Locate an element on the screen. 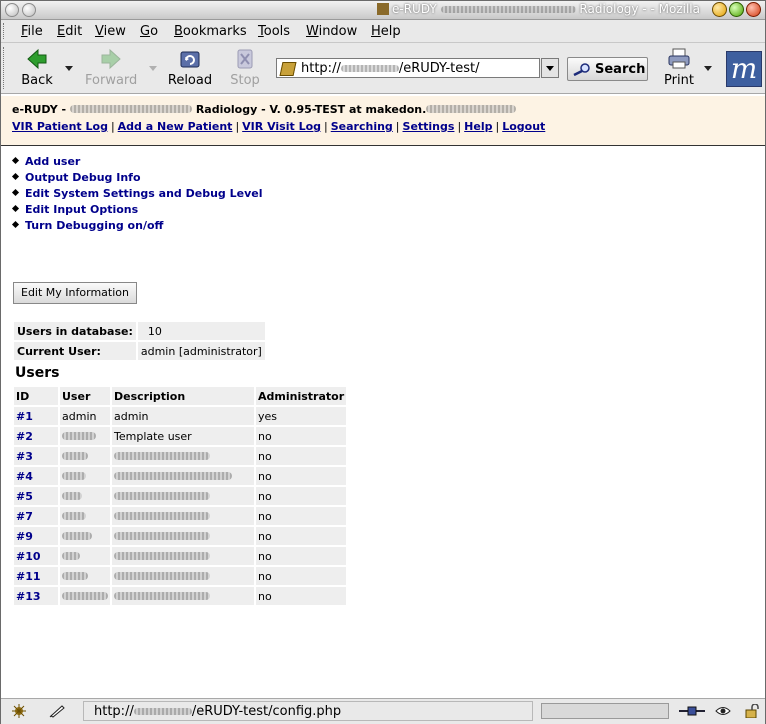 The width and height of the screenshot is (766, 724). print-button: Print is located at coordinates (679, 67).